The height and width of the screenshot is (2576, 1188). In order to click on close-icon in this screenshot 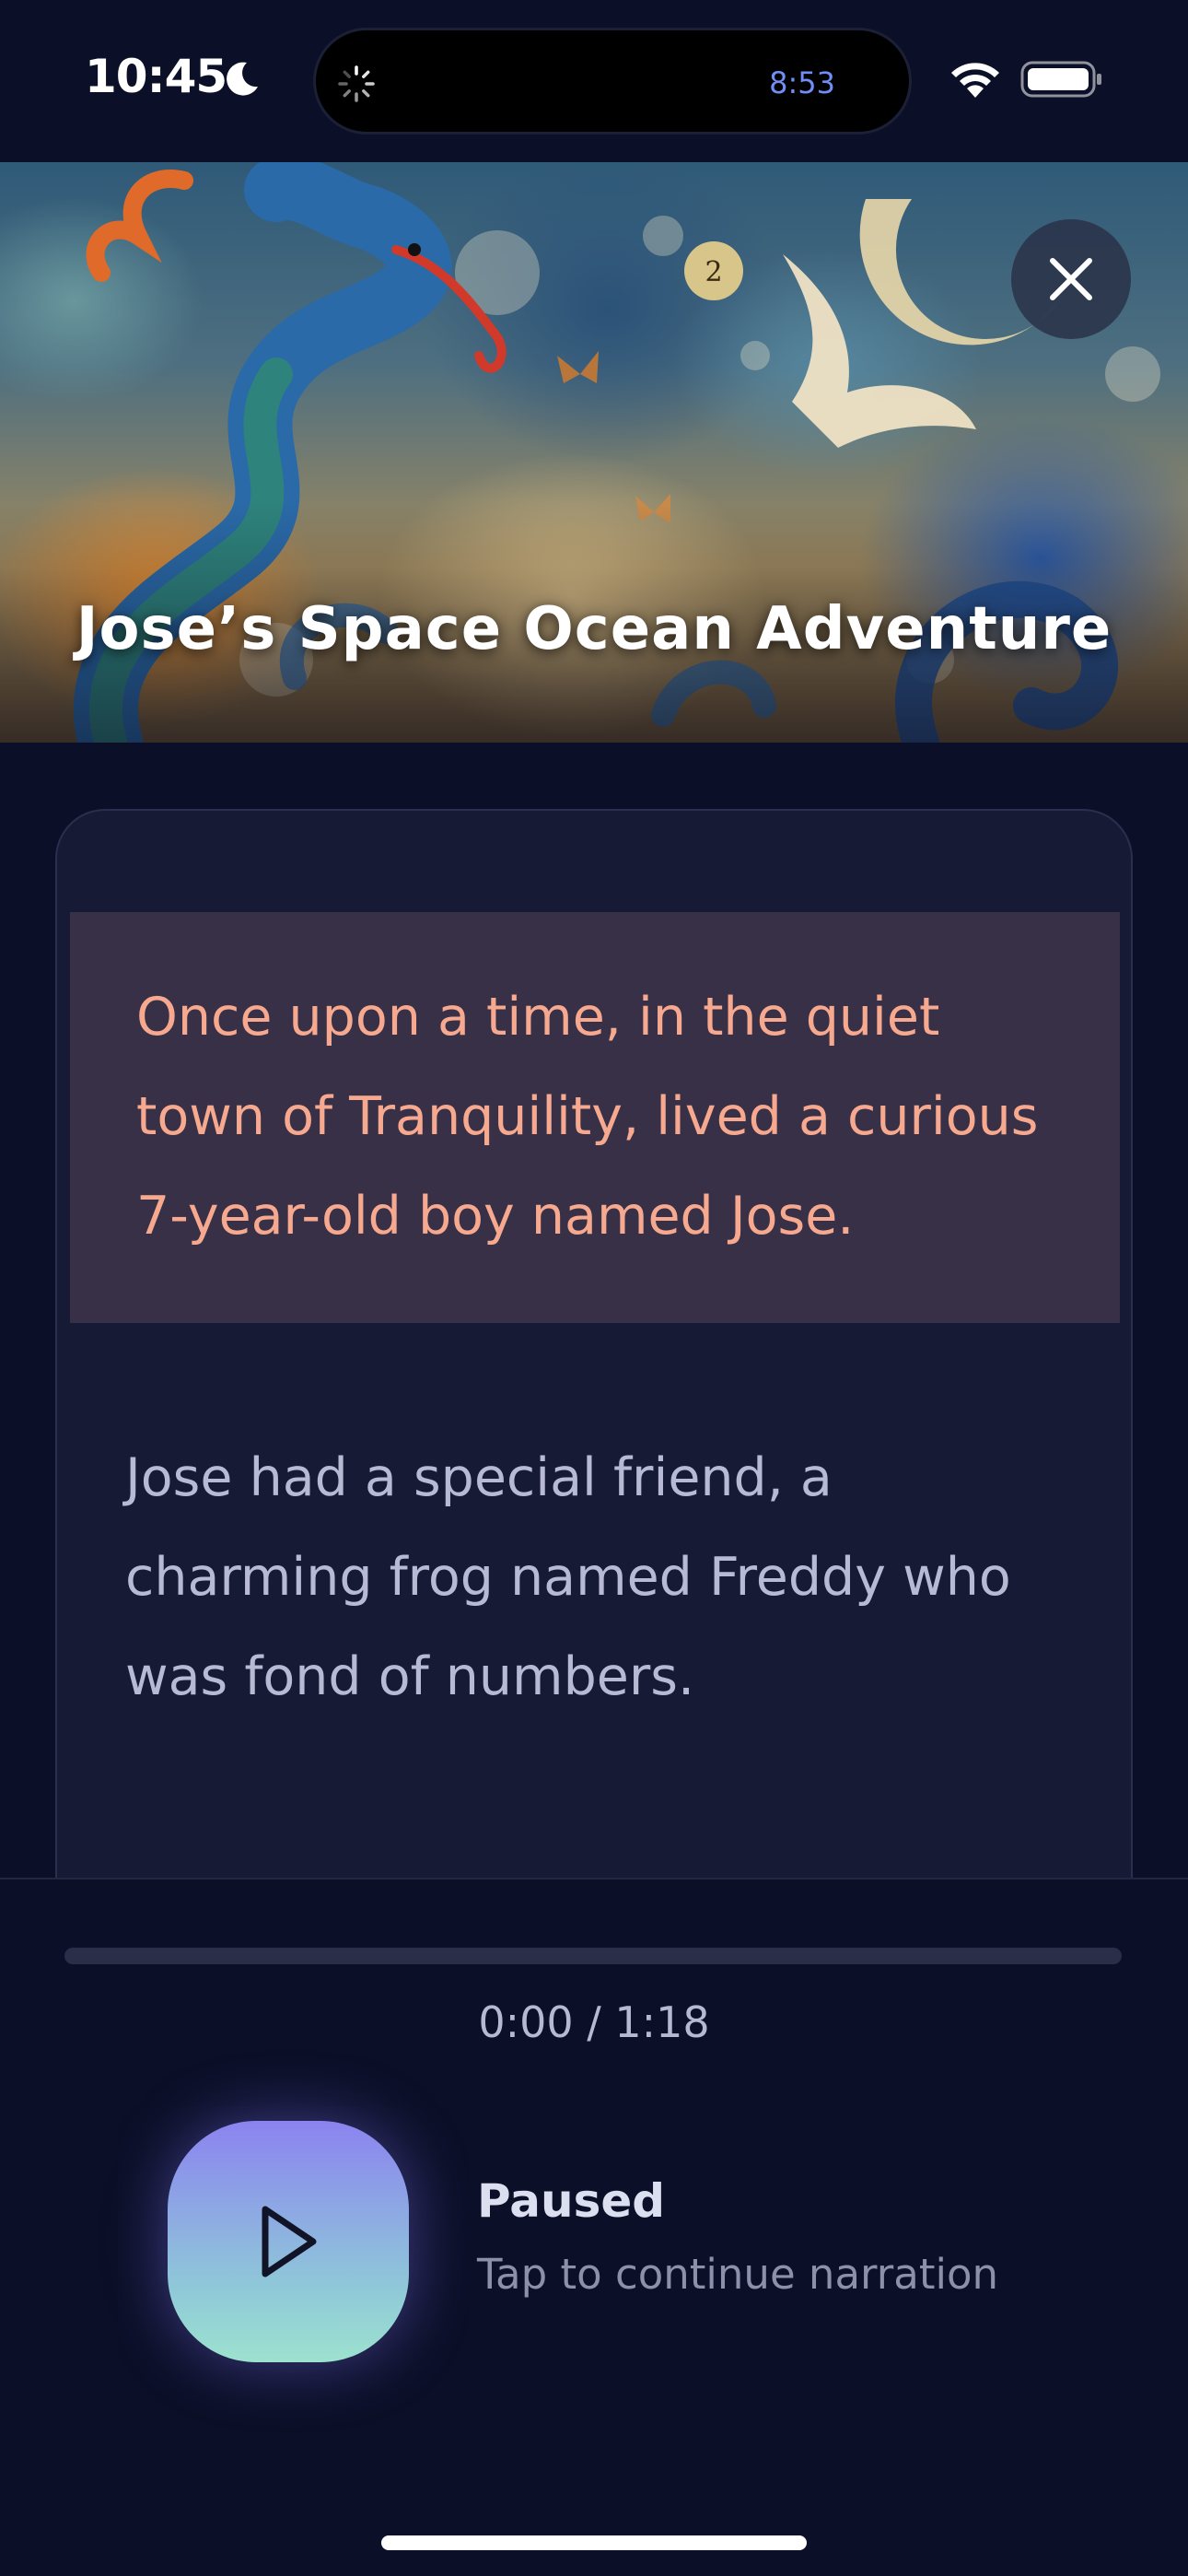, I will do `click(1071, 279)`.